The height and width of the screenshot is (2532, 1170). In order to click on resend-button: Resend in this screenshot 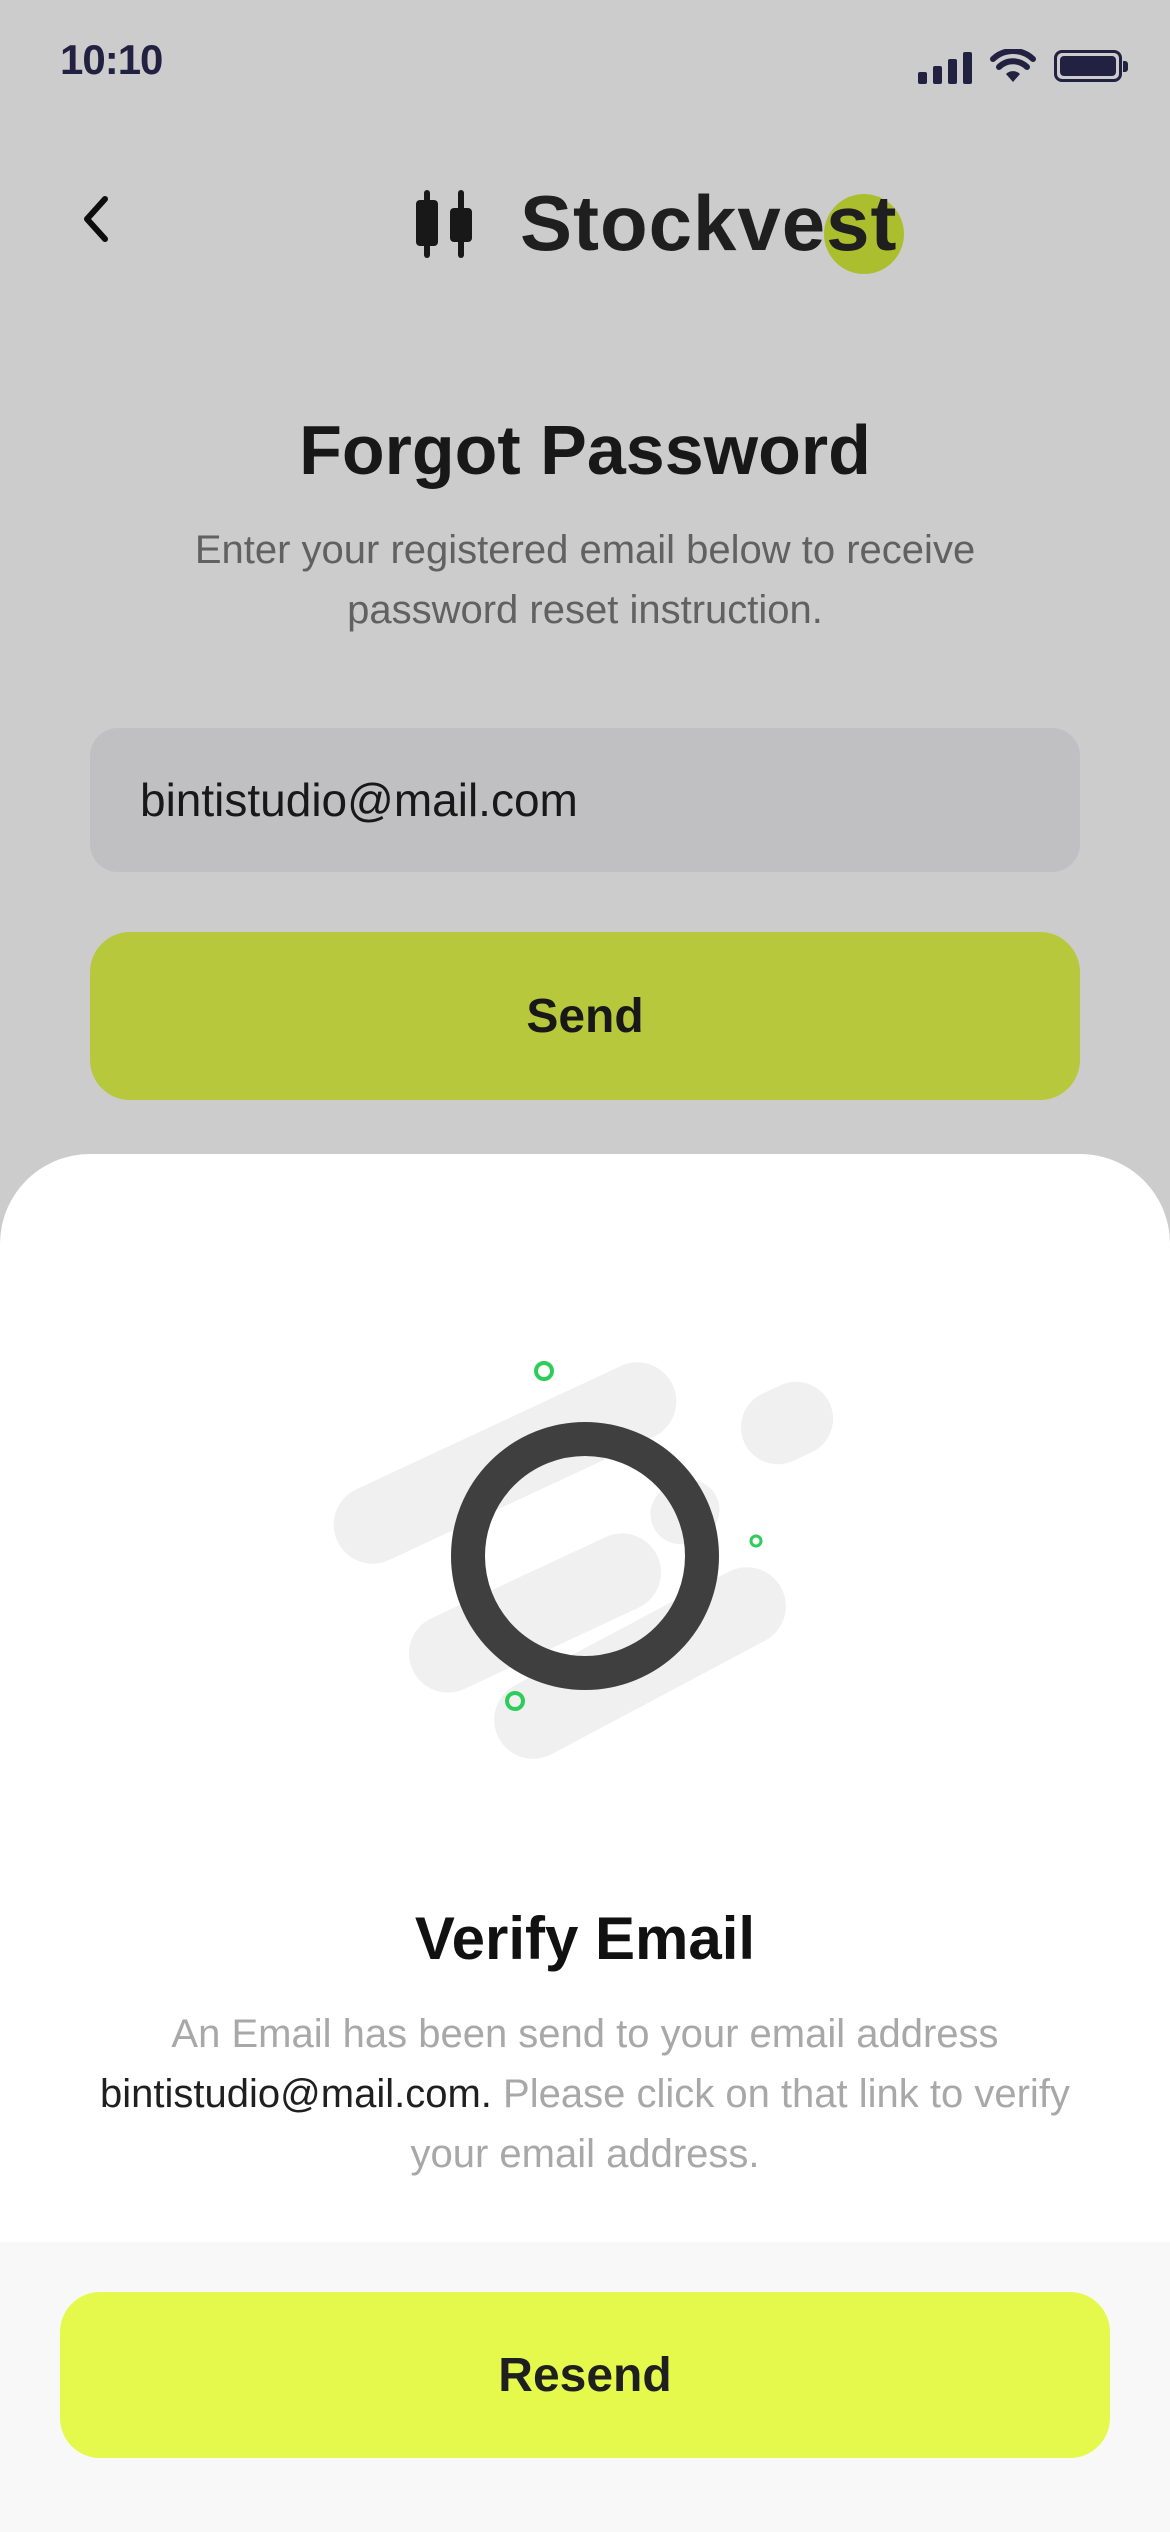, I will do `click(585, 2375)`.